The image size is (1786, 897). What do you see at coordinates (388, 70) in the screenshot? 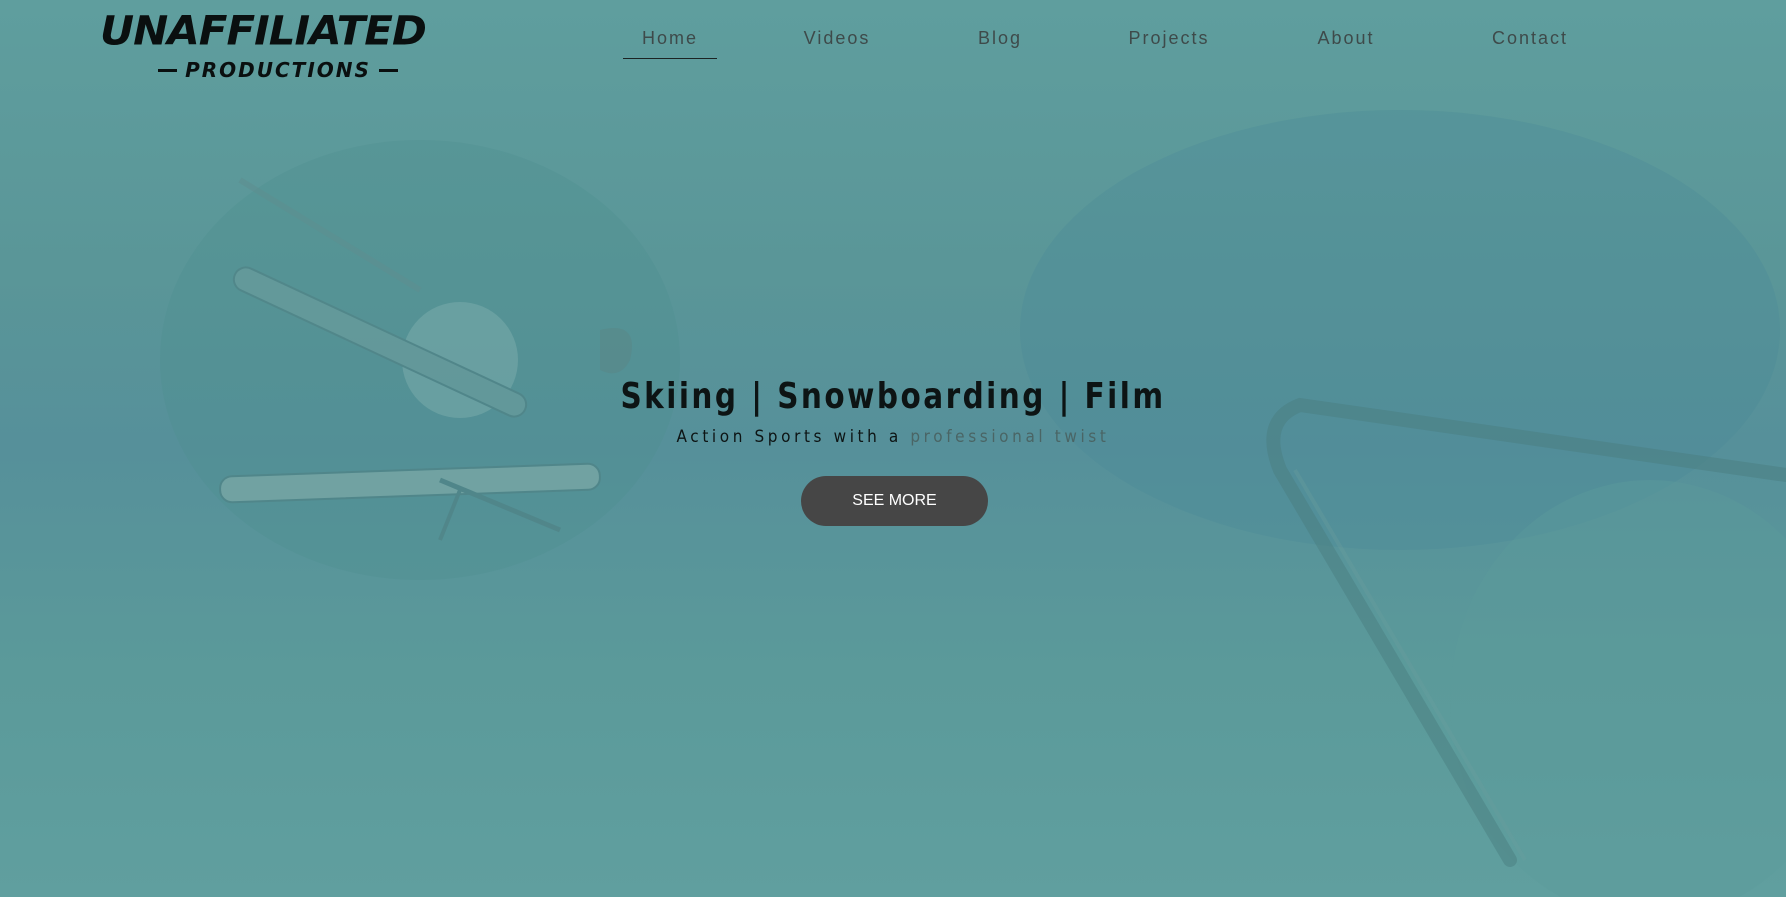
I see `logo-dash-right` at bounding box center [388, 70].